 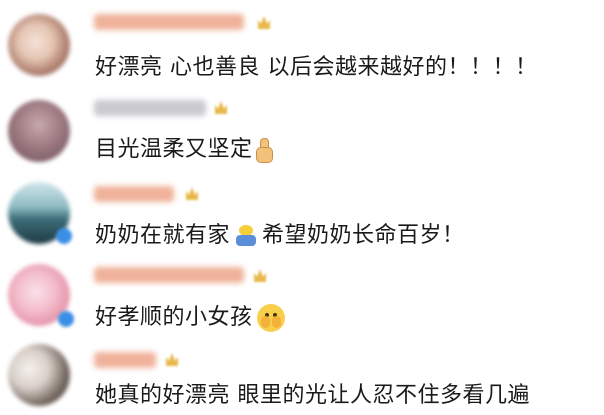 I want to click on comment-text: 好漂亮 心也善良 以后会越来越好的！！！！, so click(x=316, y=67).